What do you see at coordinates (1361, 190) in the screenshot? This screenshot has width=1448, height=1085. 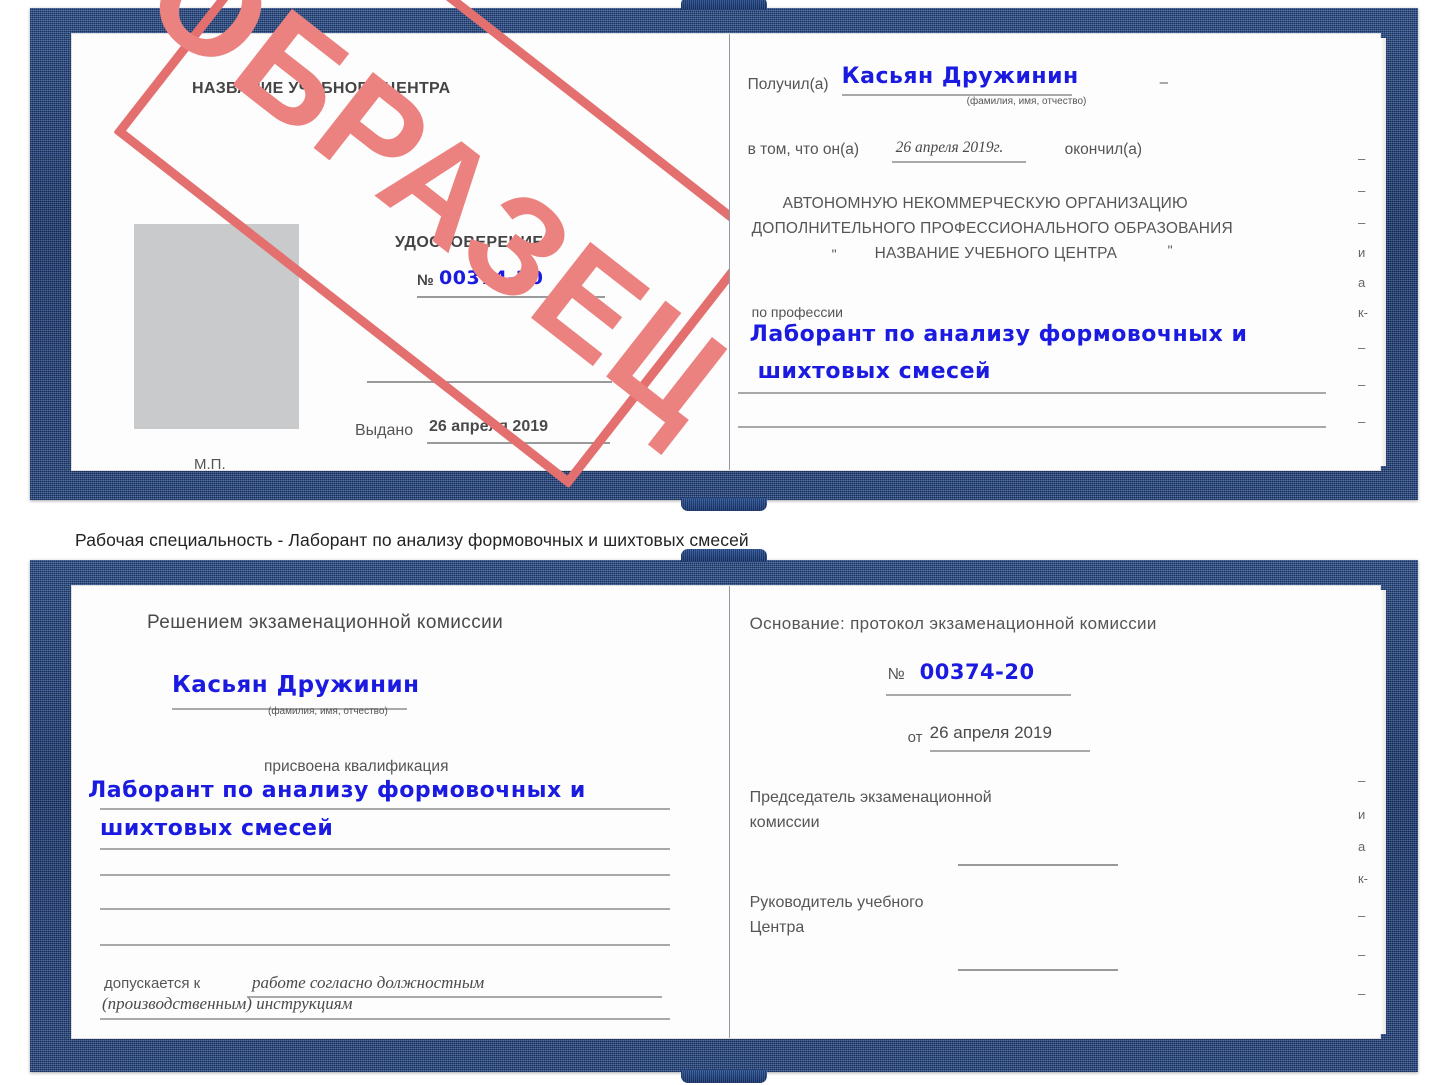 I see `edge-glyph-1: –` at bounding box center [1361, 190].